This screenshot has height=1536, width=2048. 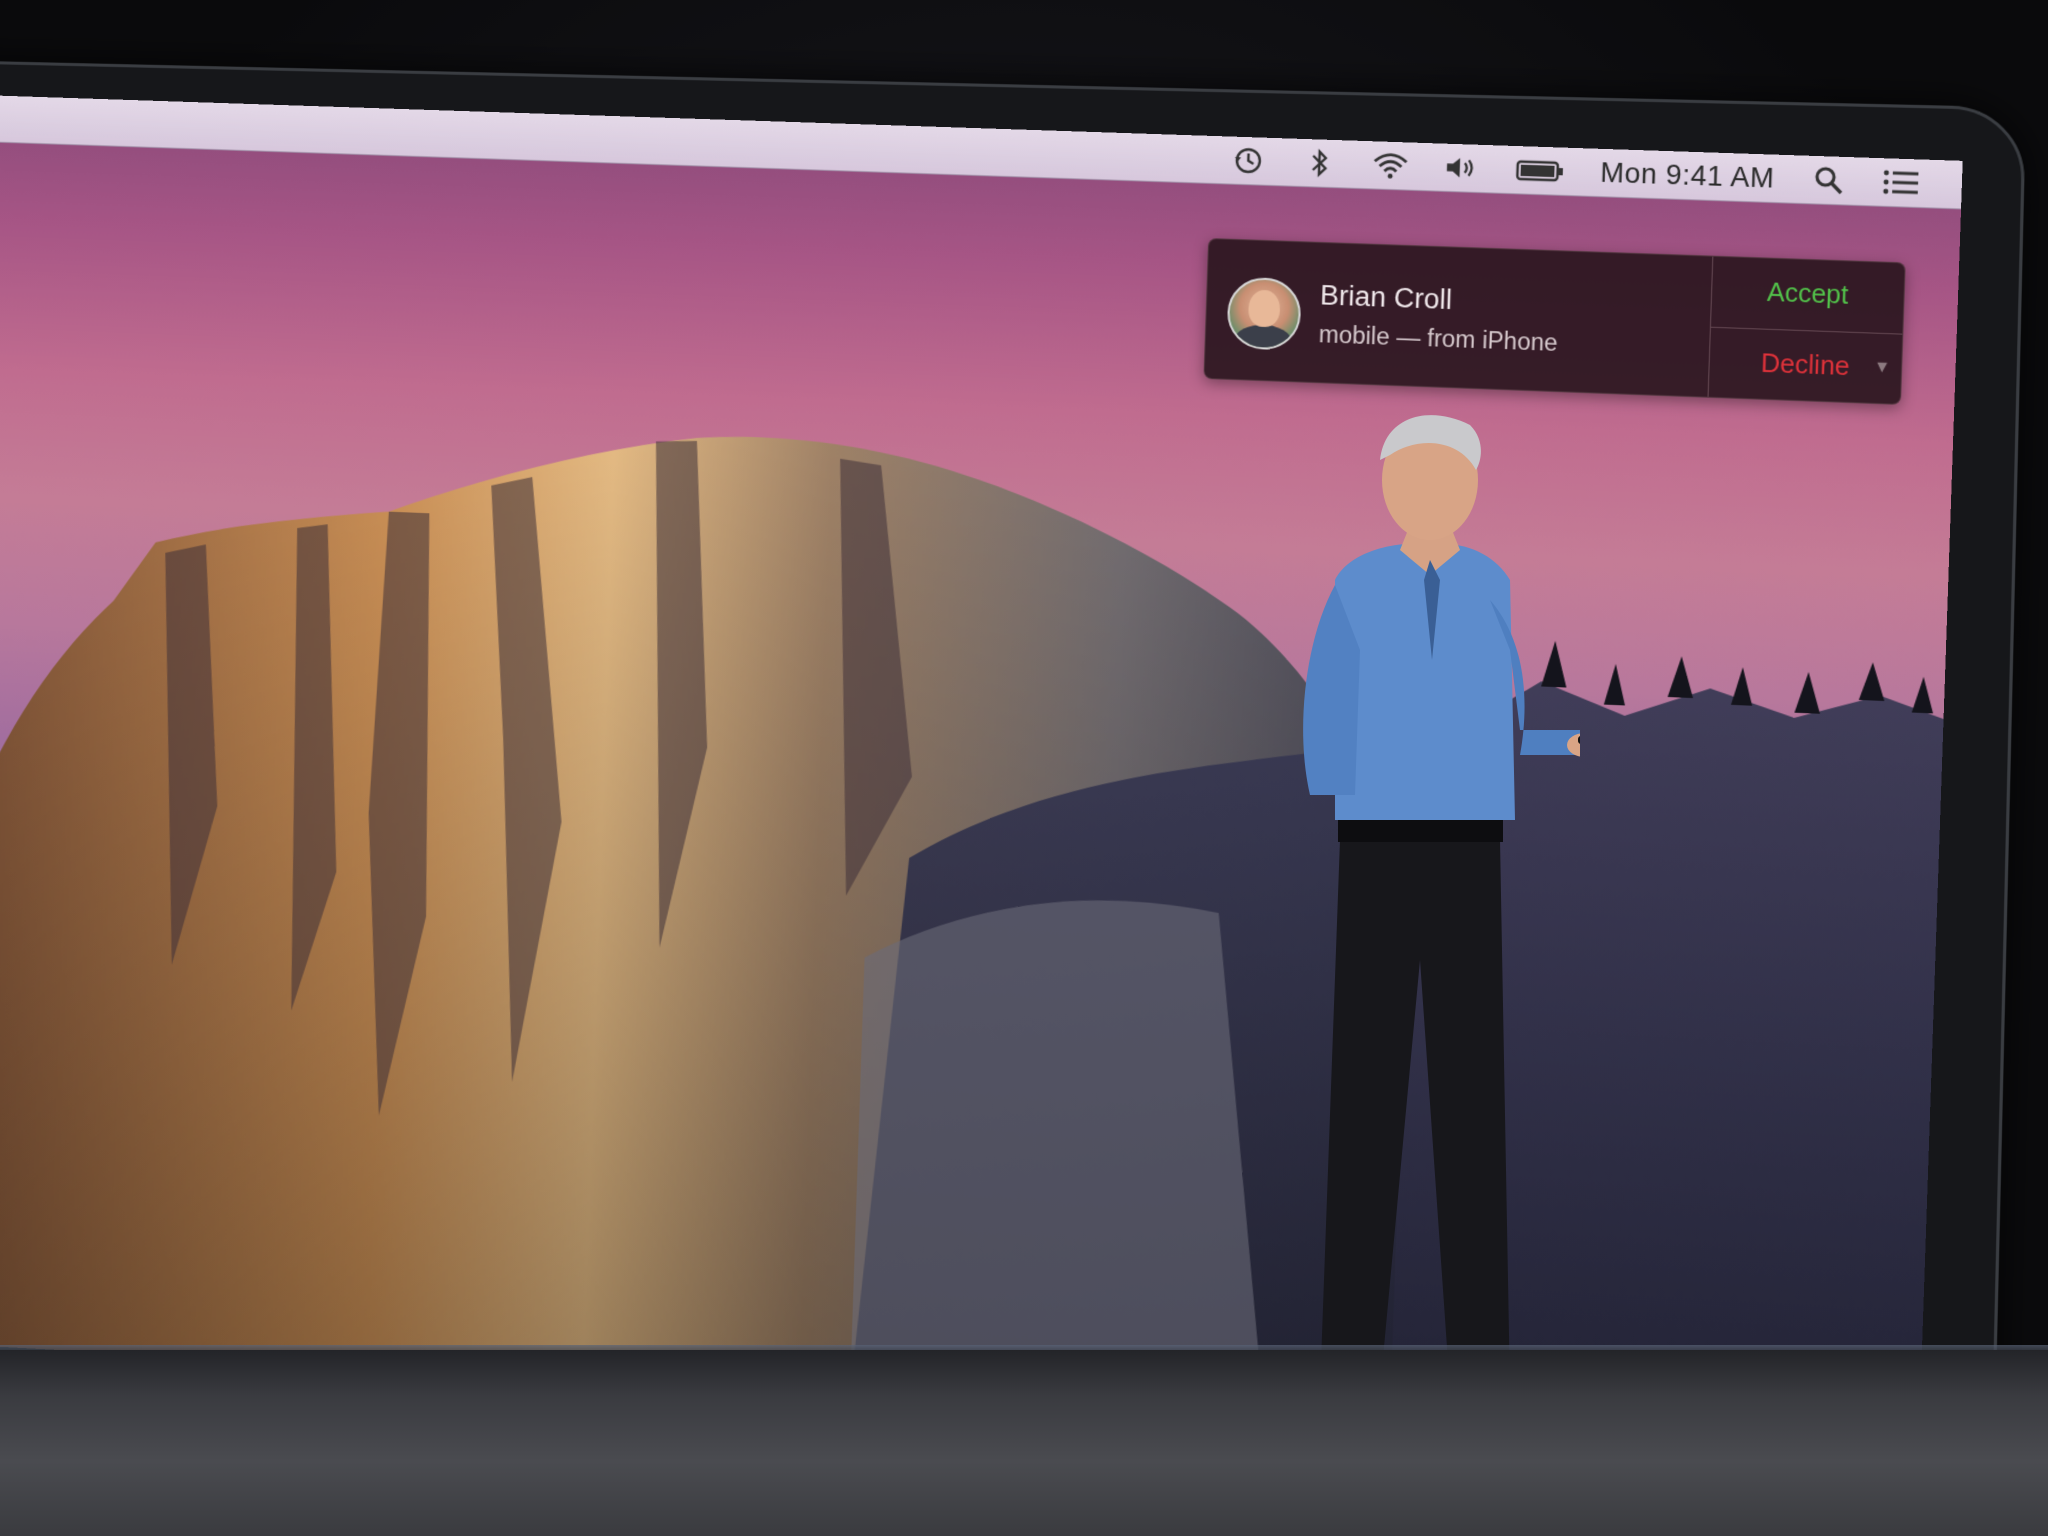 What do you see at coordinates (1900, 182) in the screenshot?
I see `notification-center-icon` at bounding box center [1900, 182].